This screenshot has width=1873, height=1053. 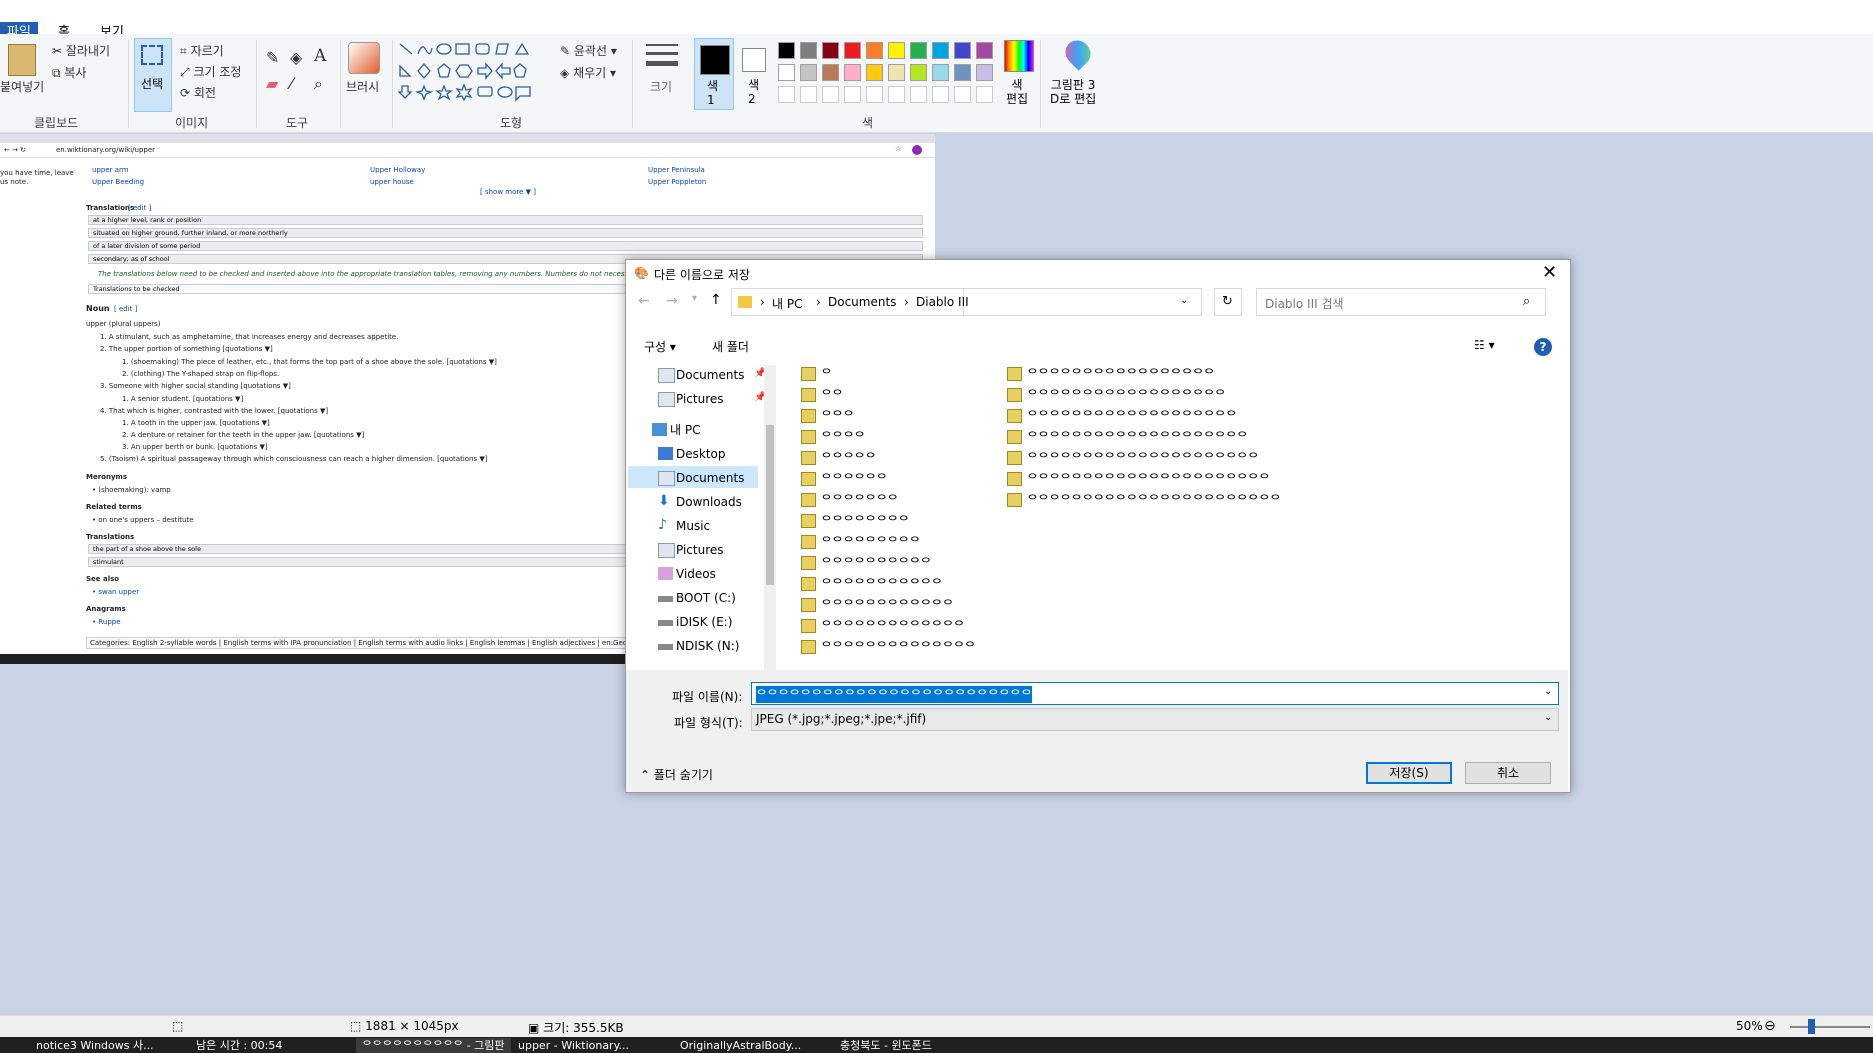 I want to click on up-arrow-icon: ↑, so click(x=716, y=300).